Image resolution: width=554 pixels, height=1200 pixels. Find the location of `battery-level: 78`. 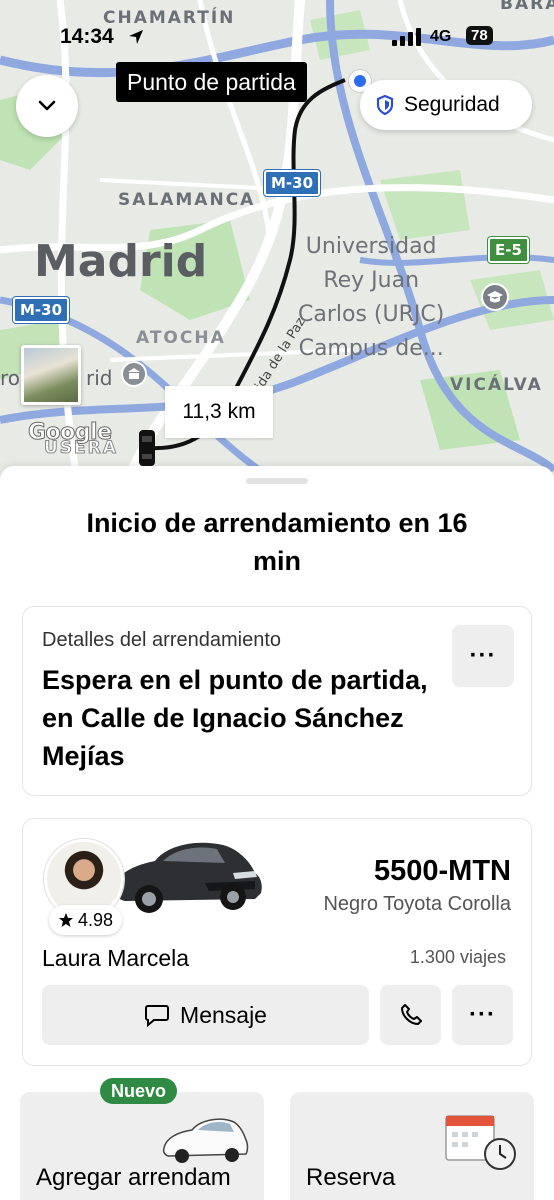

battery-level: 78 is located at coordinates (479, 35).